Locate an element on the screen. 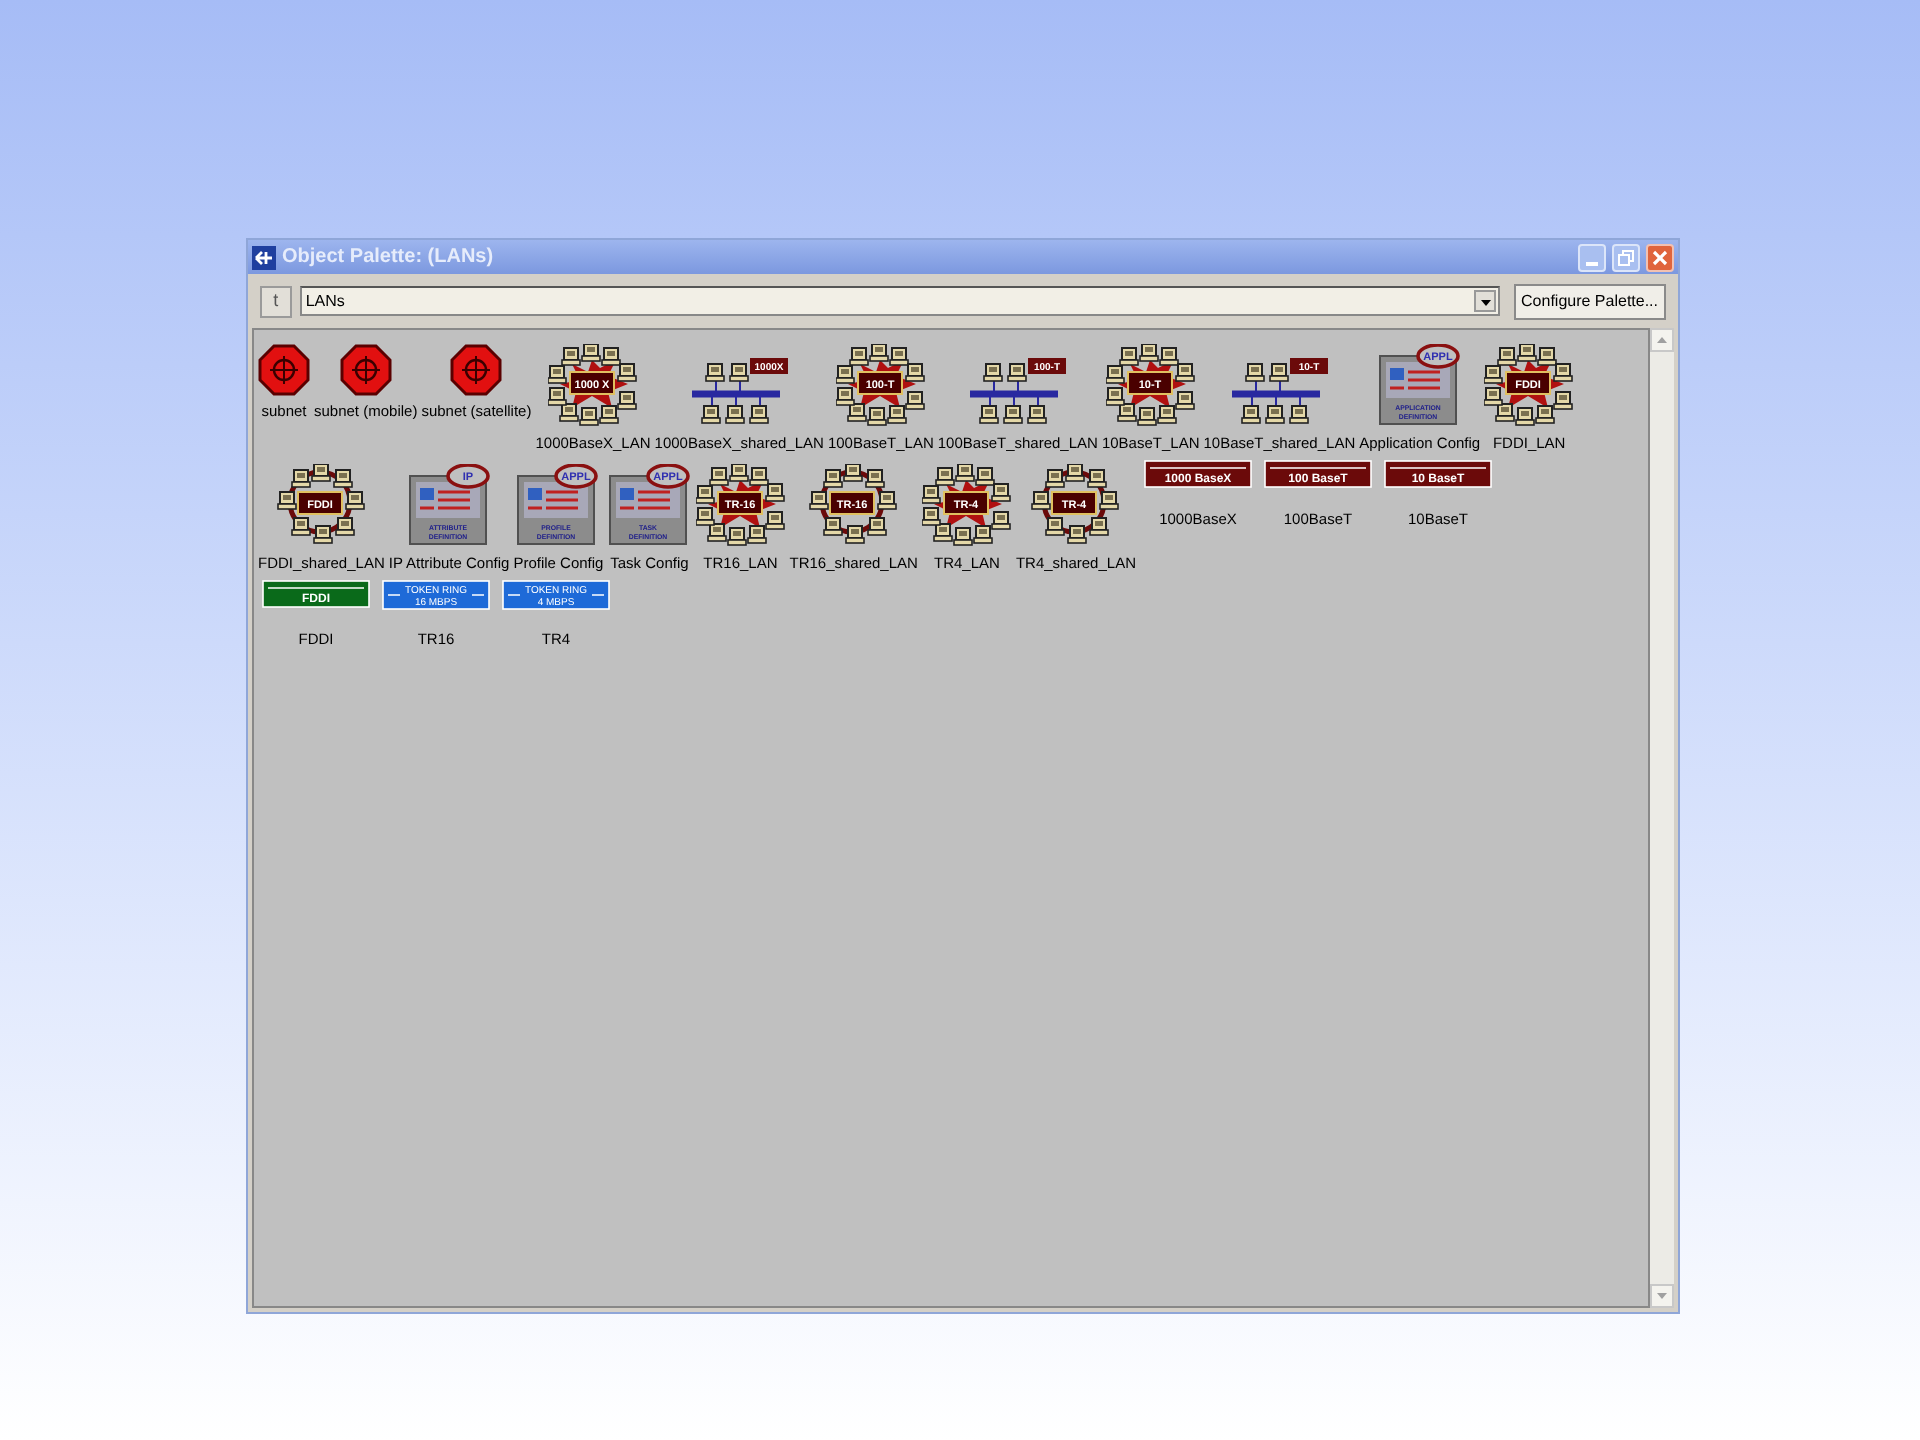  vertical-scrollbar is located at coordinates (1662, 818).